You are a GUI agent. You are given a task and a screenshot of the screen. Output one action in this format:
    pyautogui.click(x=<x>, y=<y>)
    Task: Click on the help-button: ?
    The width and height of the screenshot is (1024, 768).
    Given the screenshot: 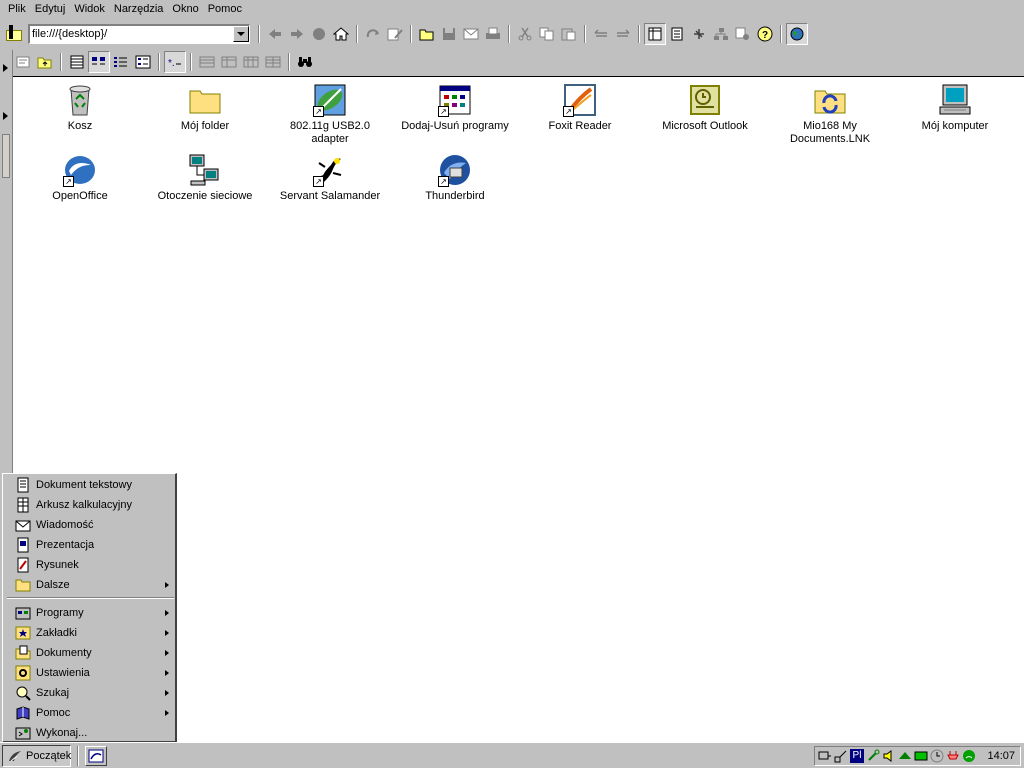 What is the action you would take?
    pyautogui.click(x=765, y=34)
    